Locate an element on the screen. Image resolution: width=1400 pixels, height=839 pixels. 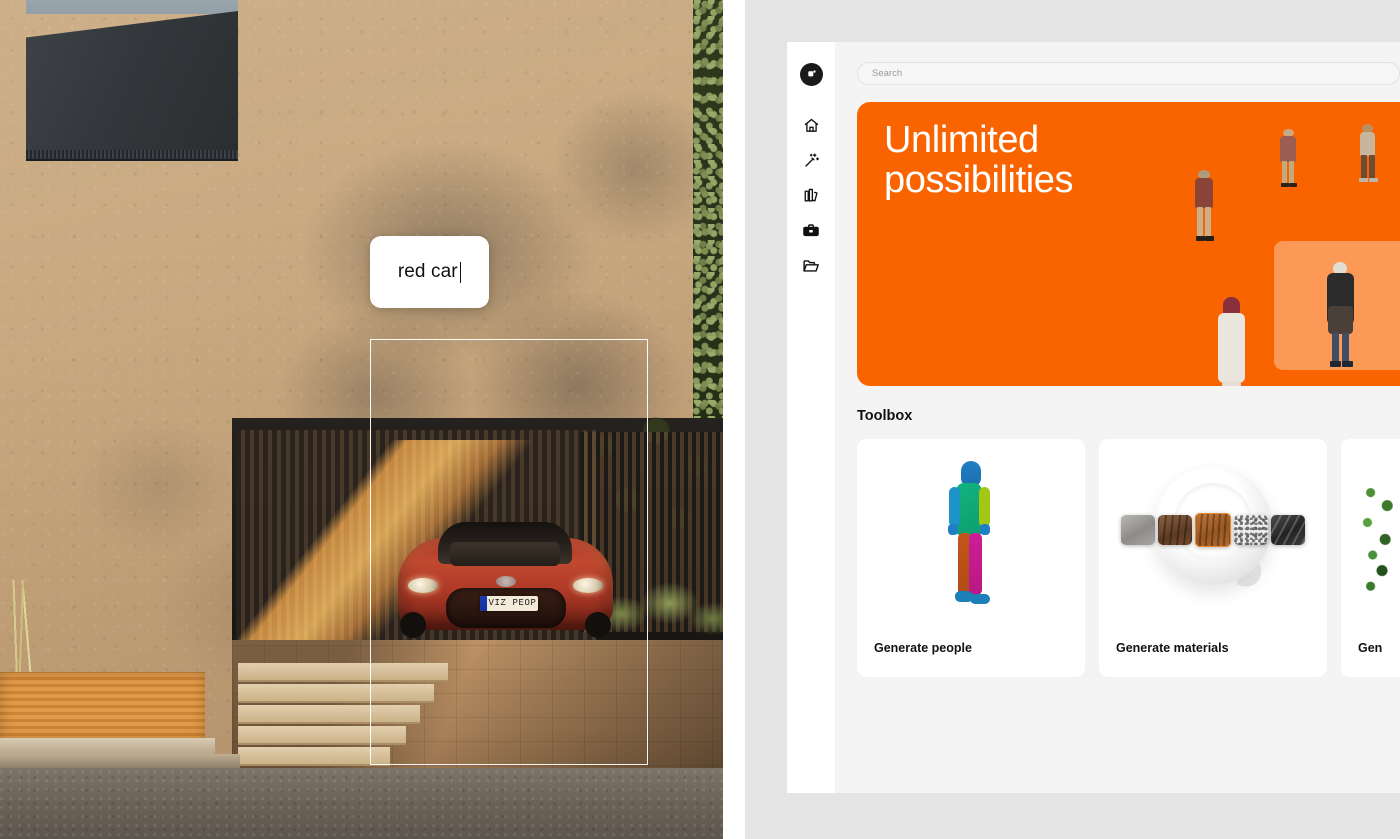
app-logo-icon is located at coordinates (811, 74).